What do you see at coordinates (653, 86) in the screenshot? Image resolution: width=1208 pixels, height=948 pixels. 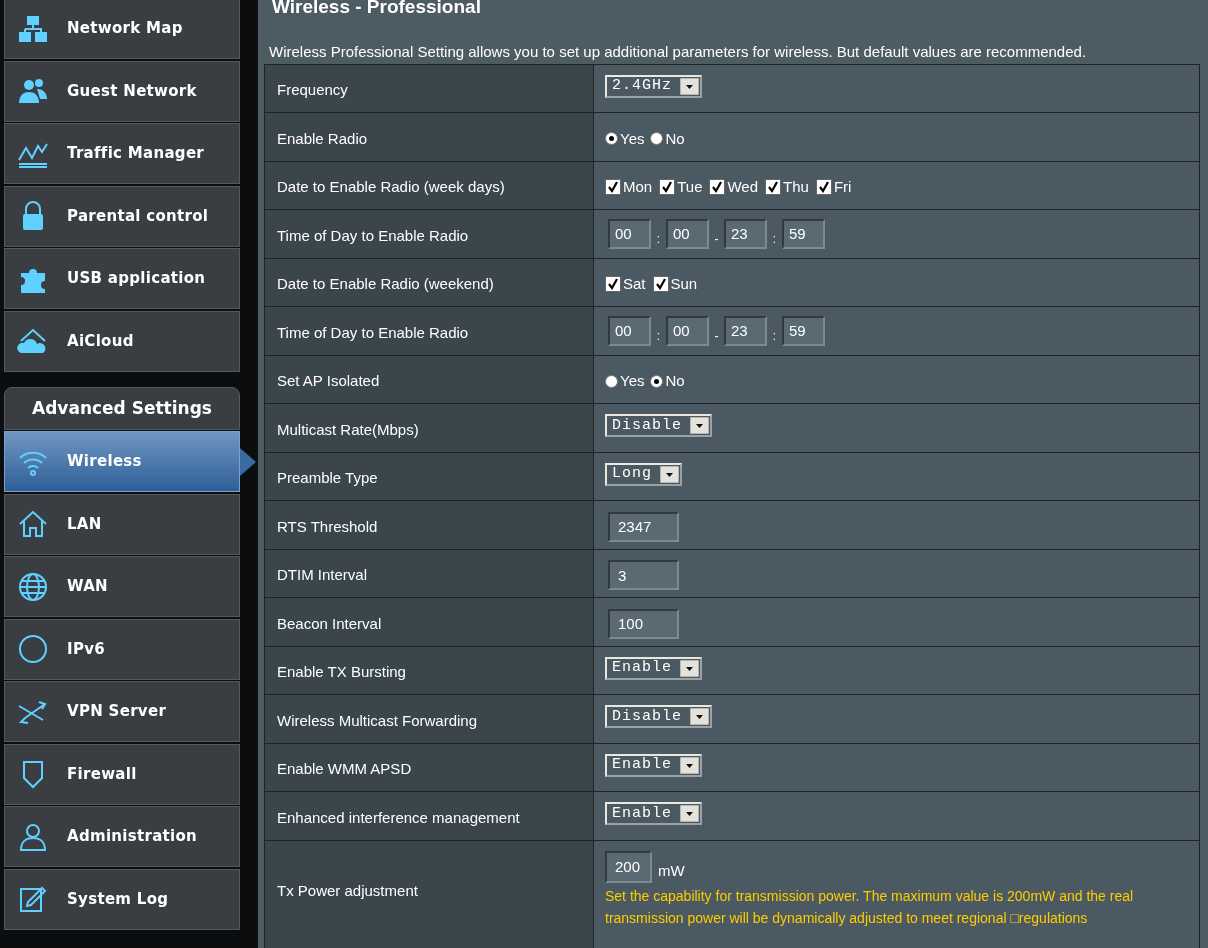 I see `dropdown: 2.4GHz` at bounding box center [653, 86].